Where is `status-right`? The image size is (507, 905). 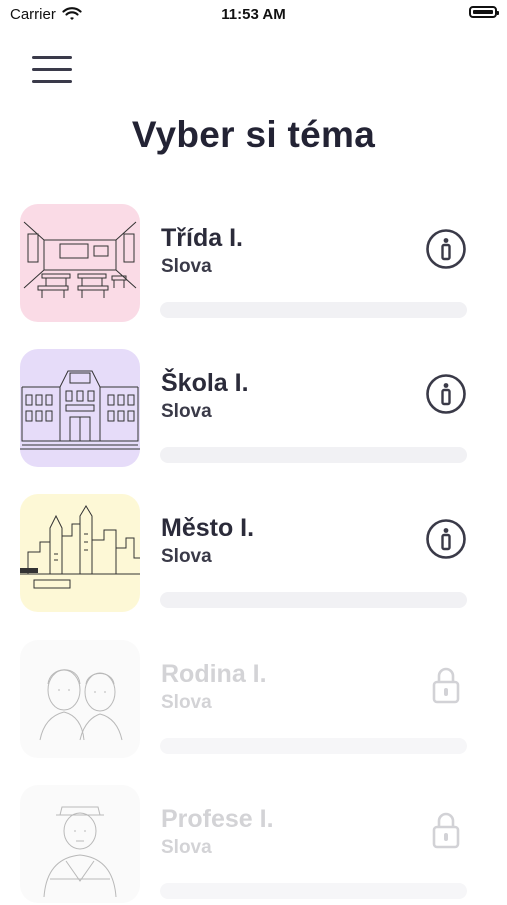
status-right is located at coordinates (484, 12).